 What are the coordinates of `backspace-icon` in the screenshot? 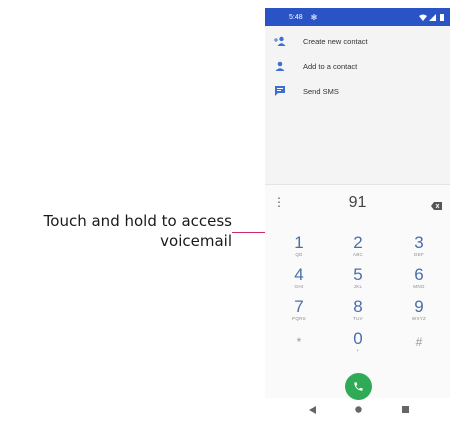 It's located at (436, 206).